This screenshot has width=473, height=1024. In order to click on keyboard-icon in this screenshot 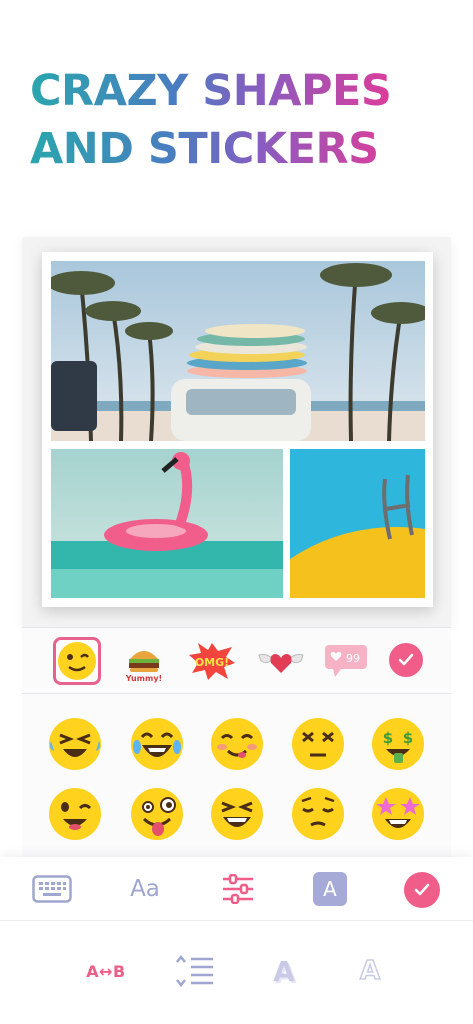, I will do `click(52, 889)`.